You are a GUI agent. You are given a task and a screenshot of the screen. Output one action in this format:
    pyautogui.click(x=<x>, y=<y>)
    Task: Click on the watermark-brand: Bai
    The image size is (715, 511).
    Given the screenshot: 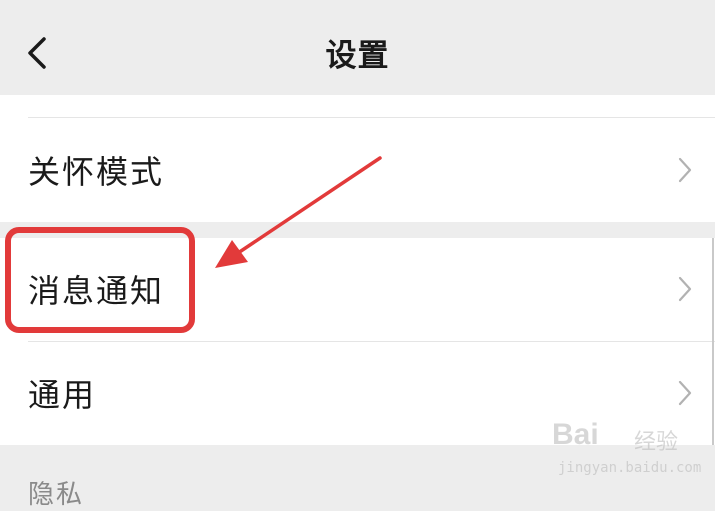 What is the action you would take?
    pyautogui.click(x=575, y=434)
    